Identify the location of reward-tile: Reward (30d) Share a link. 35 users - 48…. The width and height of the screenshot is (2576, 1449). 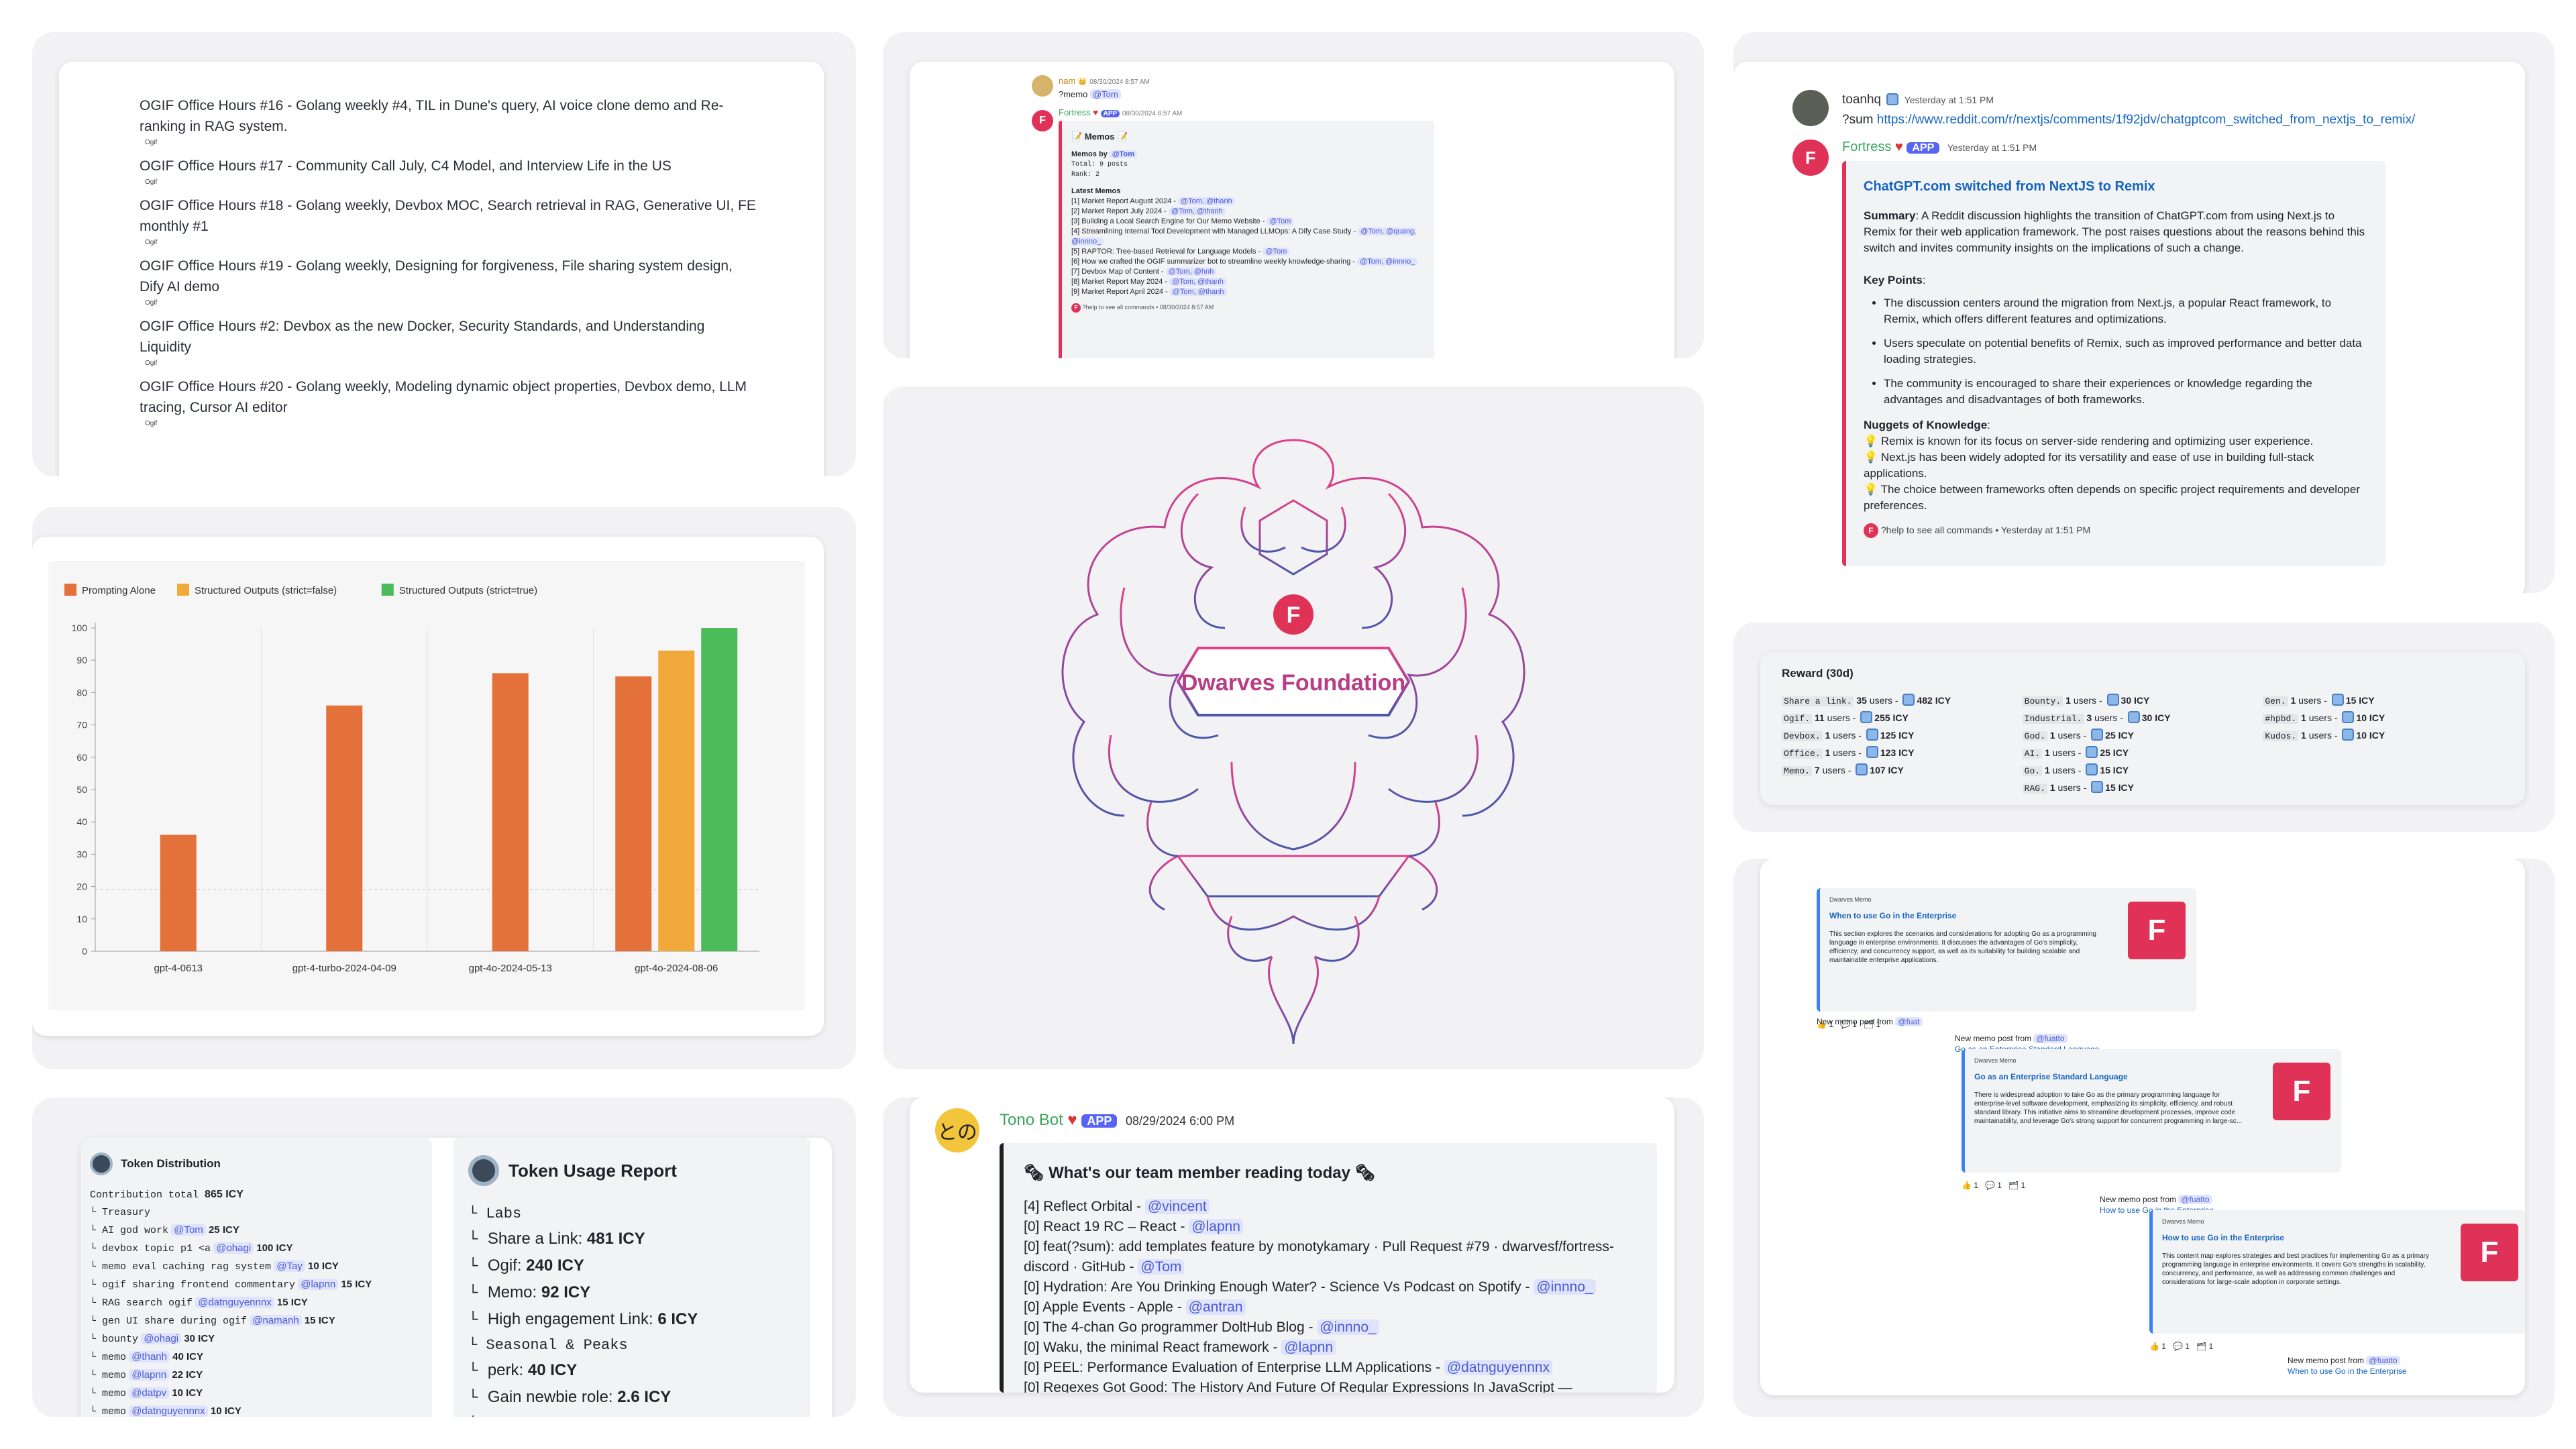
(2144, 727).